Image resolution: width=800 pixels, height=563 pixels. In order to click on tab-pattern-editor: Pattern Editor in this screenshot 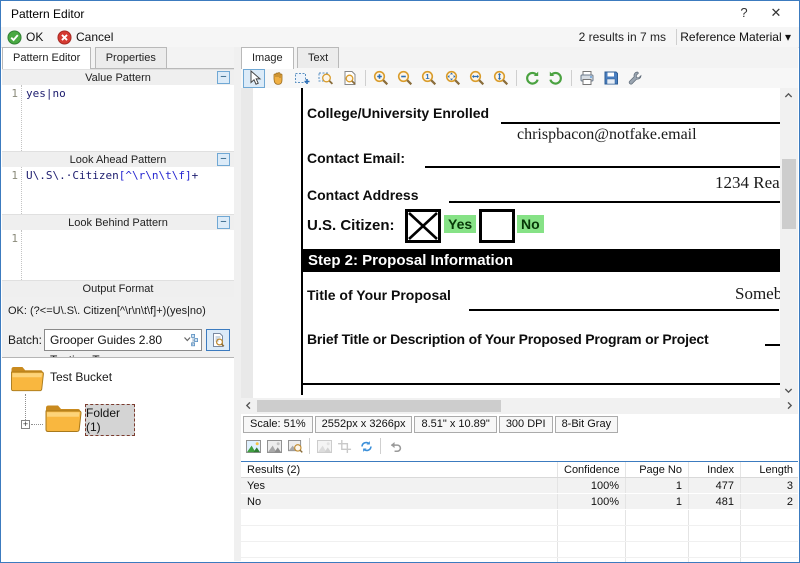, I will do `click(47, 58)`.